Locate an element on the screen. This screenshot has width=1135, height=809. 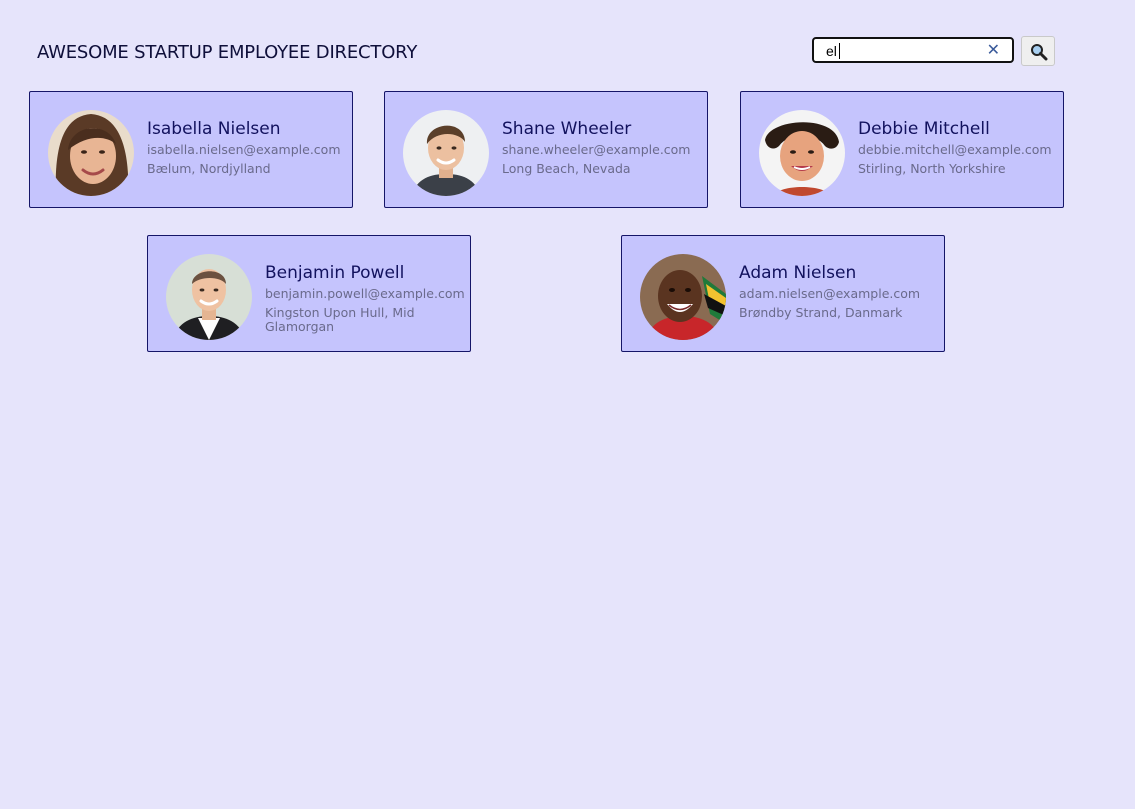
employee-location: Kingston Upon Hull, Mid Glamorgan is located at coordinates (340, 319).